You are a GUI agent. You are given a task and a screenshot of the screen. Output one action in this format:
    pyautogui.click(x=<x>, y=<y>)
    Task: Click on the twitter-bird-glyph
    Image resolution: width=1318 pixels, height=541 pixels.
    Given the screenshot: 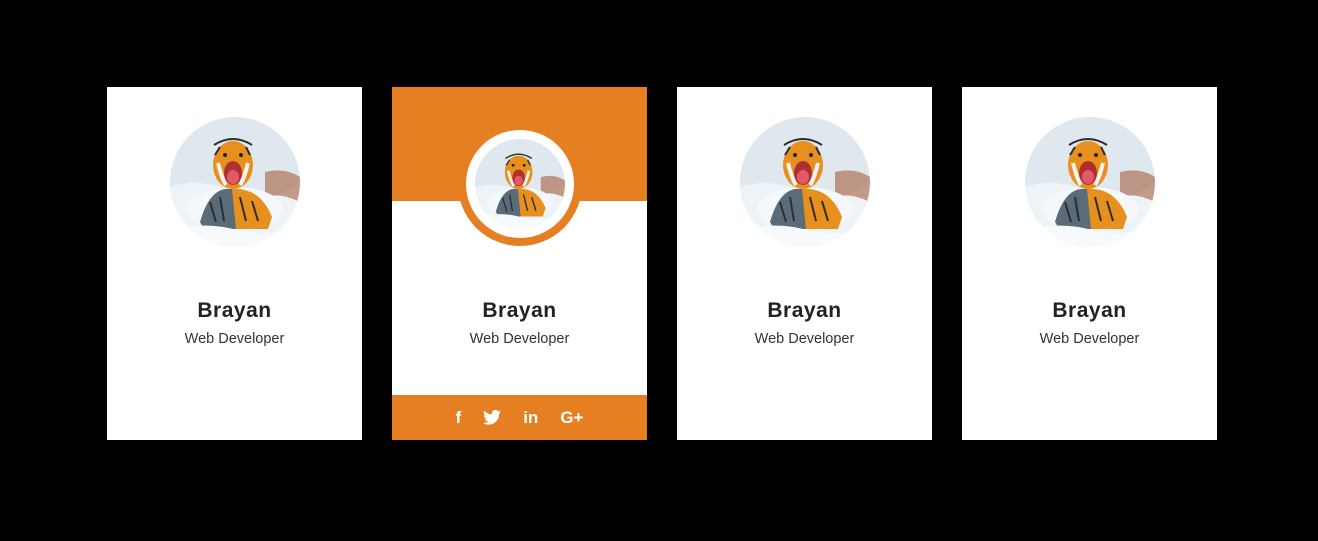 What is the action you would take?
    pyautogui.click(x=492, y=417)
    